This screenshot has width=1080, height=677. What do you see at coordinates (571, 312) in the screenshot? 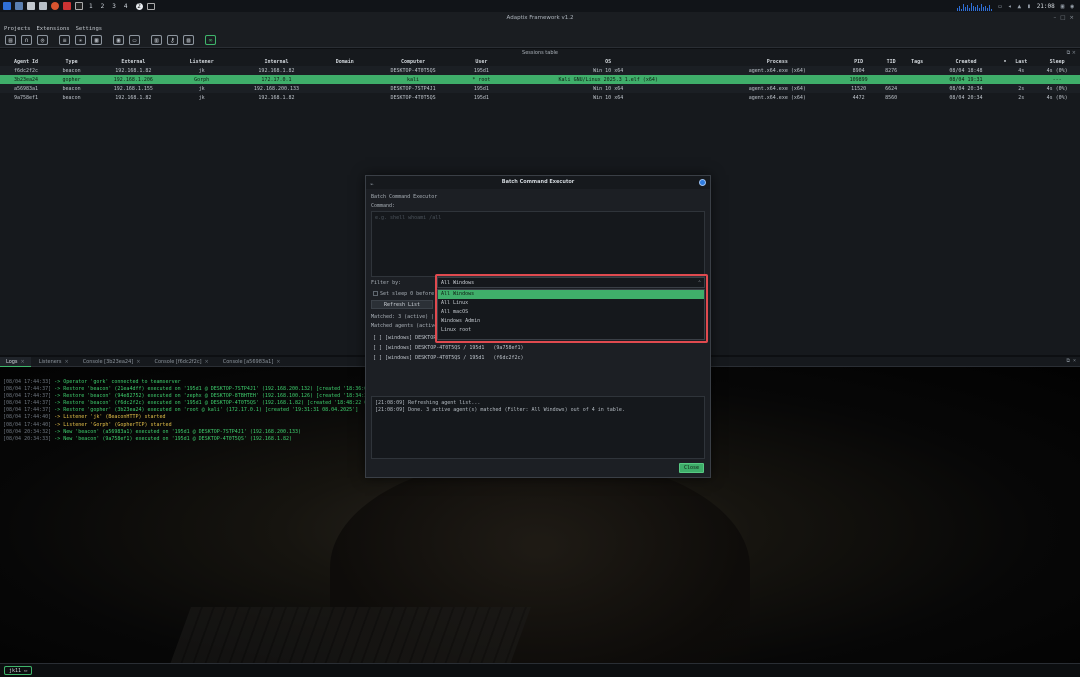
I see `dropdown-option: All macOS` at bounding box center [571, 312].